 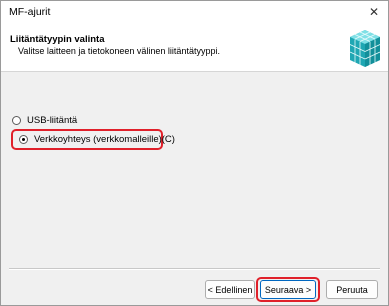 I want to click on usb-option-label: USB-liitäntä, so click(x=52, y=120).